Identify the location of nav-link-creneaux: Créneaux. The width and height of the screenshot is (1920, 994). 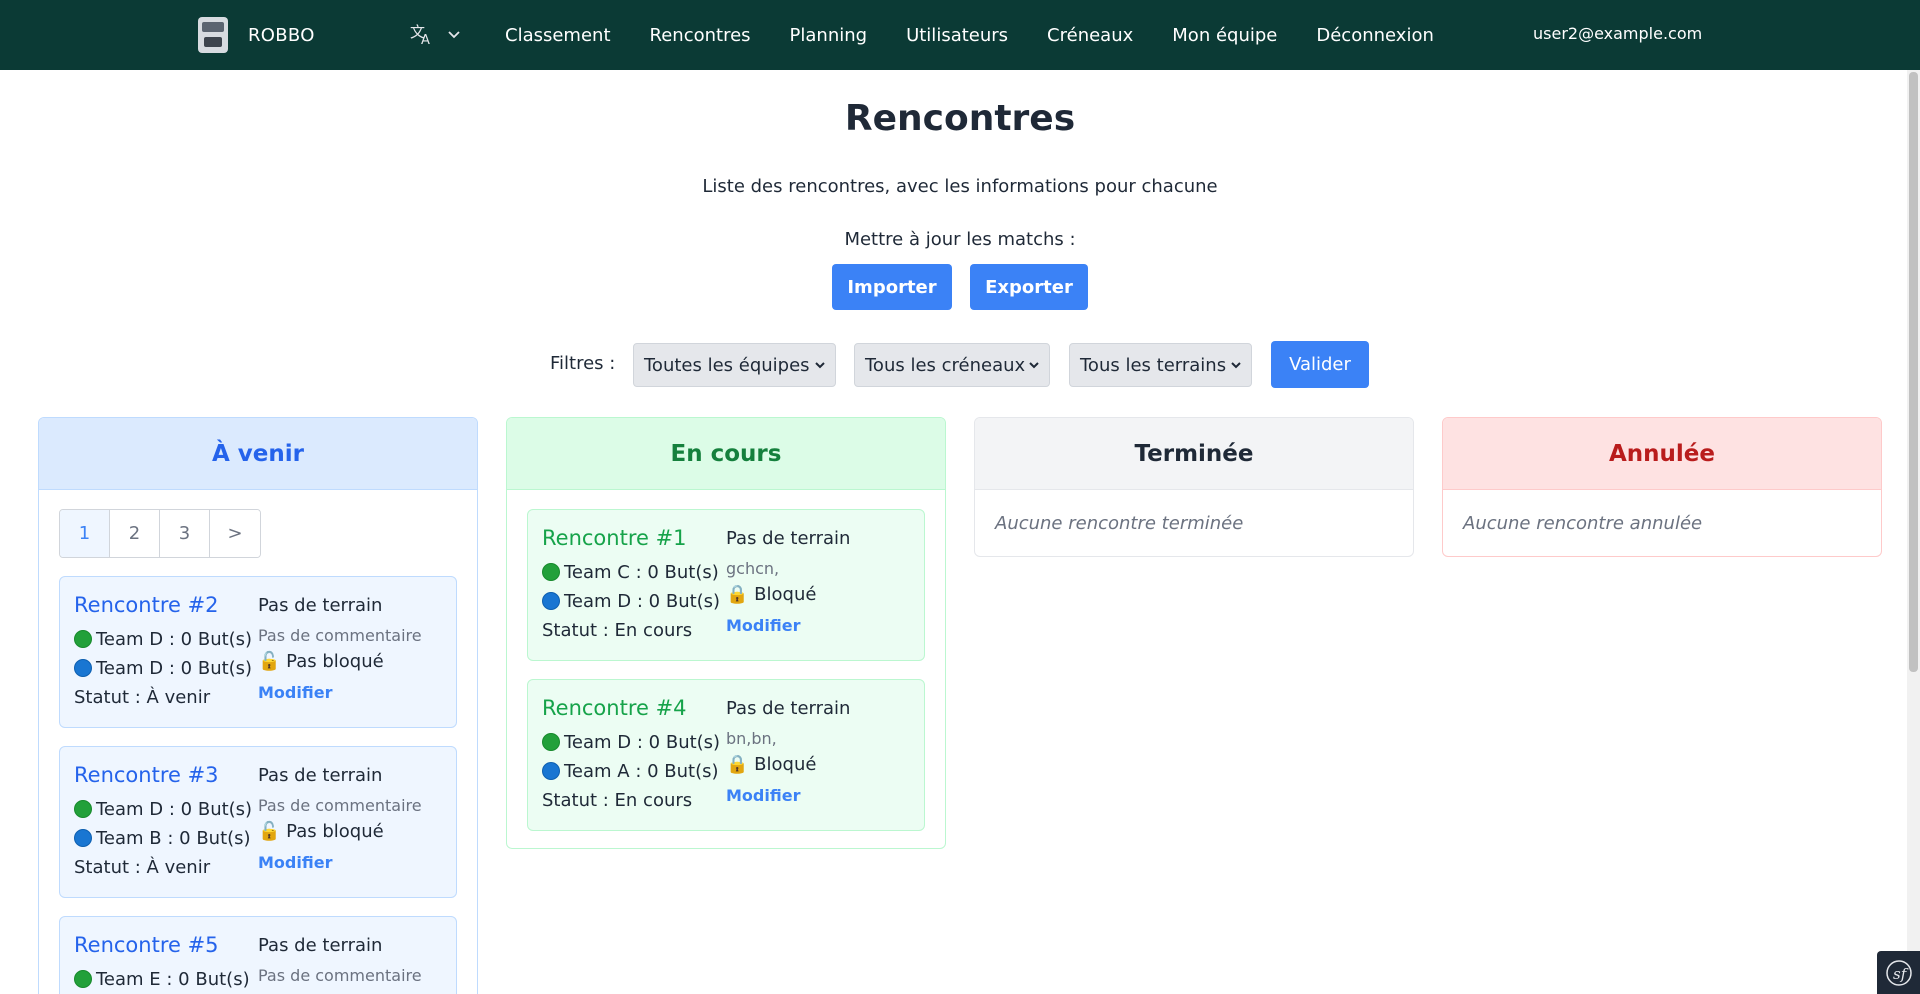
(1090, 35).